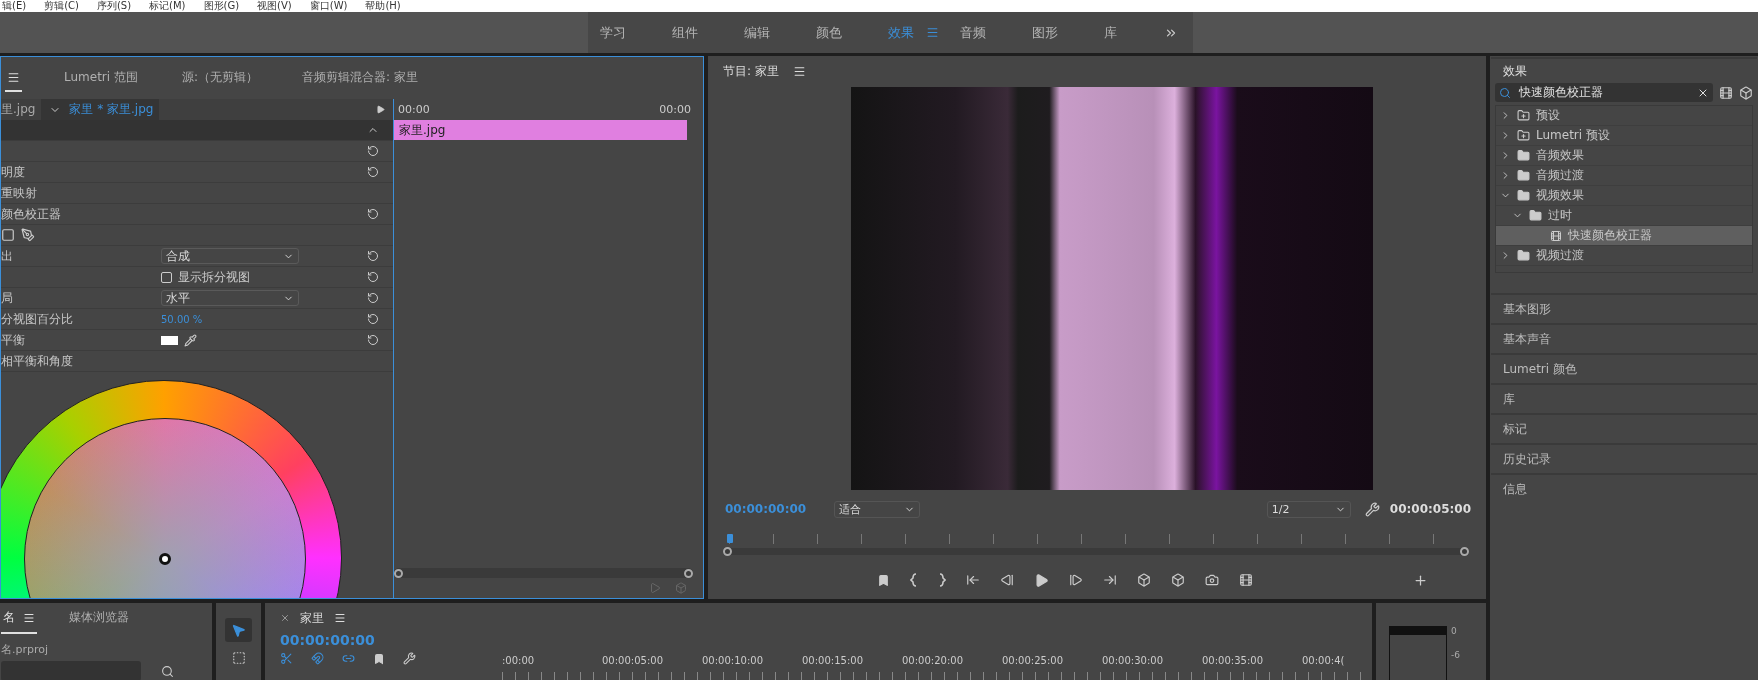 Image resolution: width=1758 pixels, height=680 pixels. I want to click on sequence-clip-tab: 家里 * 家里.jpg, so click(100, 109).